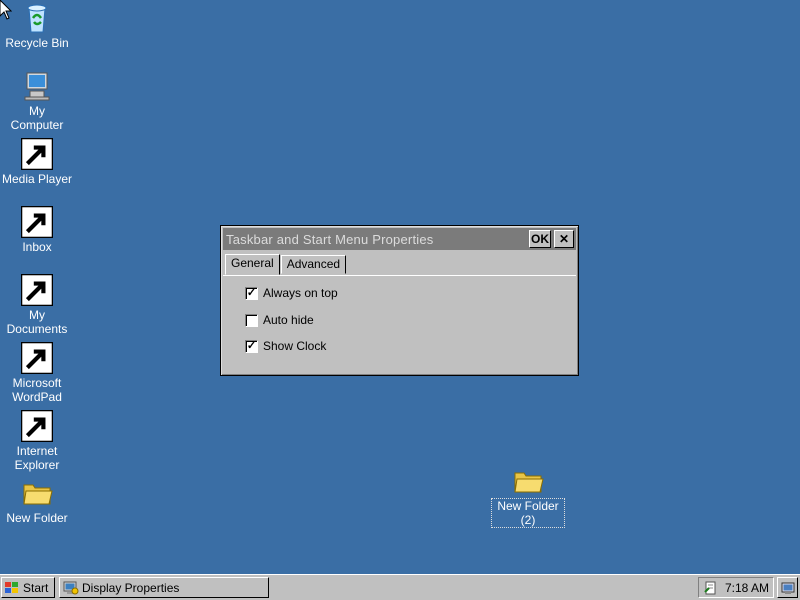  Describe the element at coordinates (288, 320) in the screenshot. I see `option-label: Auto hide` at that location.